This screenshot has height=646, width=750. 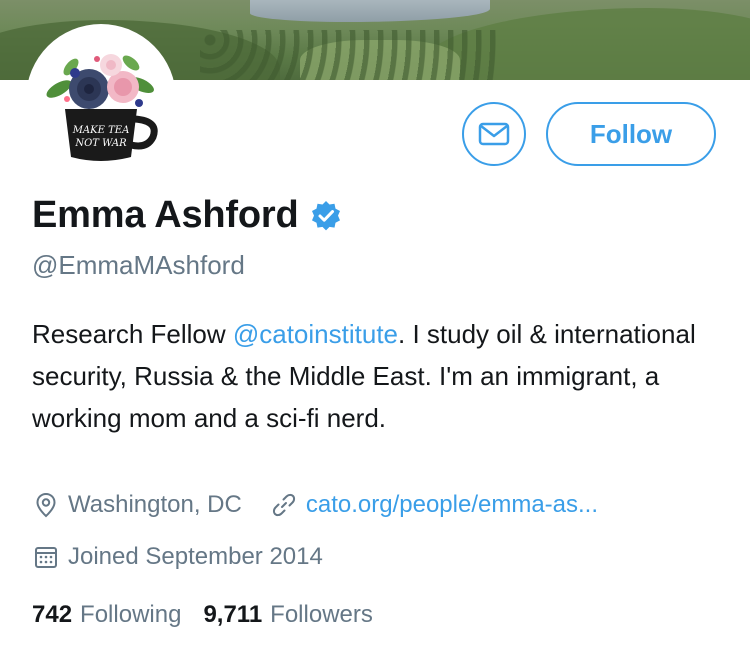 What do you see at coordinates (52, 614) in the screenshot?
I see `following-count: 742` at bounding box center [52, 614].